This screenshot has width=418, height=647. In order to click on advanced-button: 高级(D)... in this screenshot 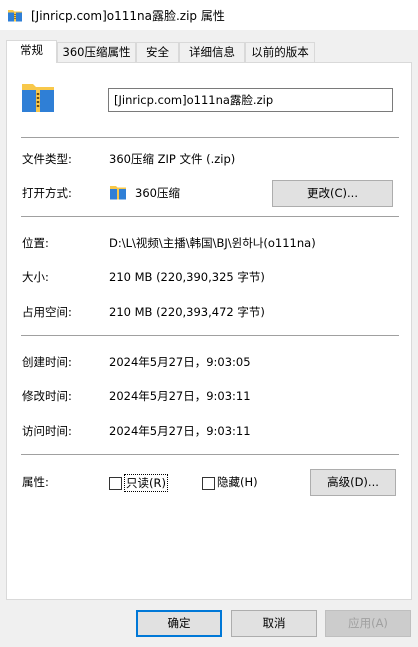, I will do `click(353, 482)`.